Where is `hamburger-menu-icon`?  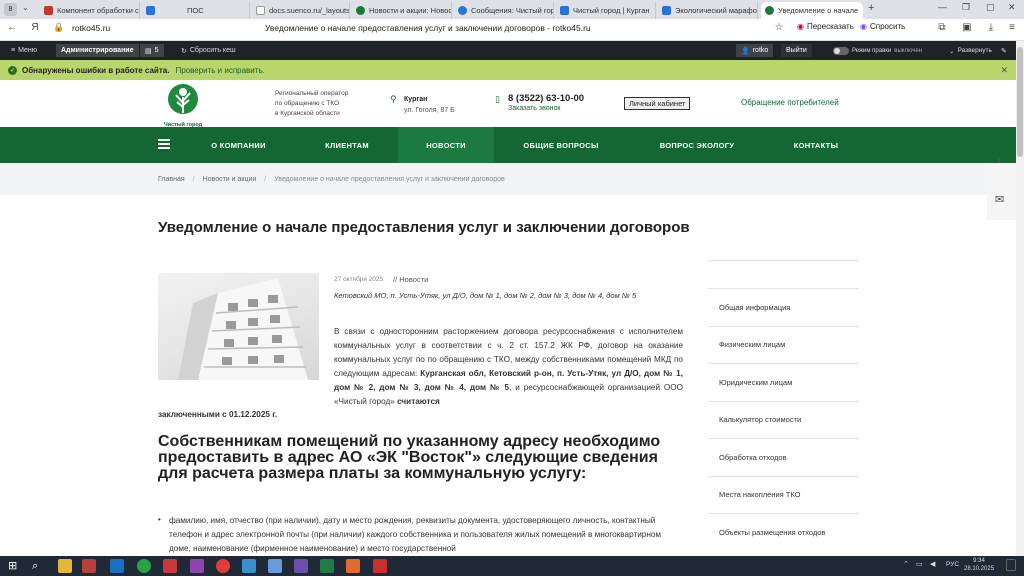
hamburger-menu-icon is located at coordinates (164, 144).